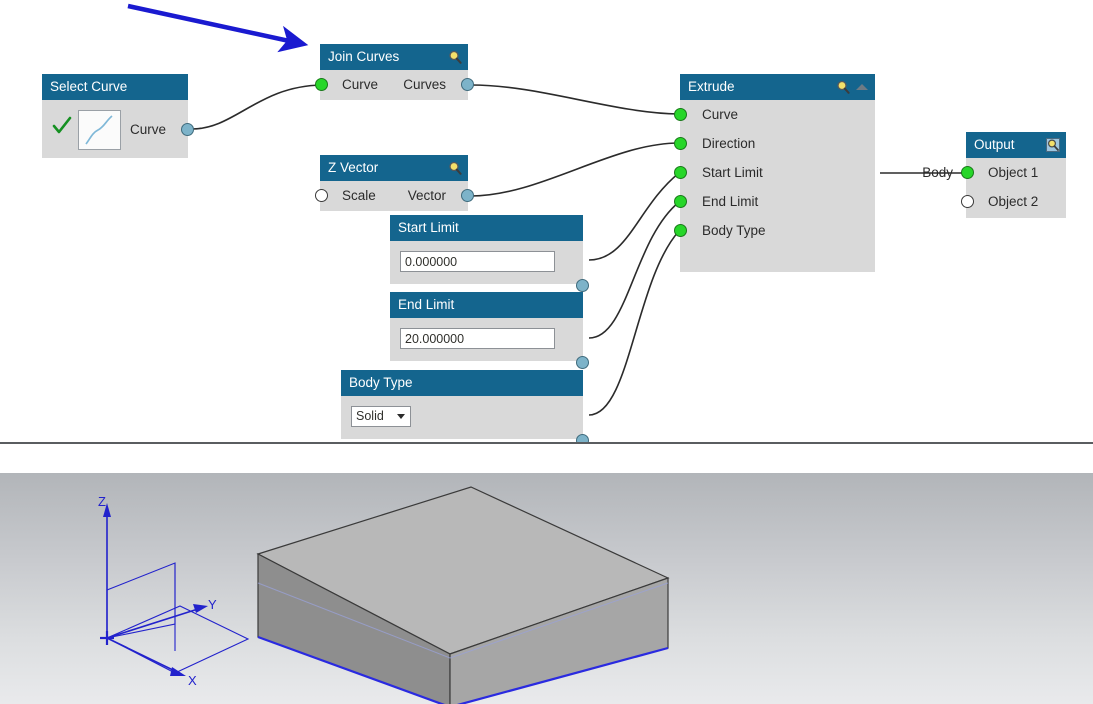  I want to click on port-label-extrude-body-out: Body, so click(937, 172).